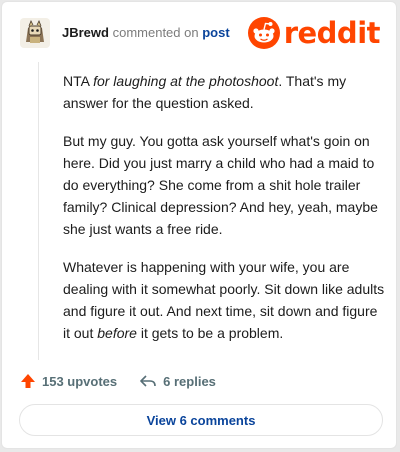 The image size is (400, 452). Describe the element at coordinates (148, 381) in the screenshot. I see `reply-arrow-icon` at that location.